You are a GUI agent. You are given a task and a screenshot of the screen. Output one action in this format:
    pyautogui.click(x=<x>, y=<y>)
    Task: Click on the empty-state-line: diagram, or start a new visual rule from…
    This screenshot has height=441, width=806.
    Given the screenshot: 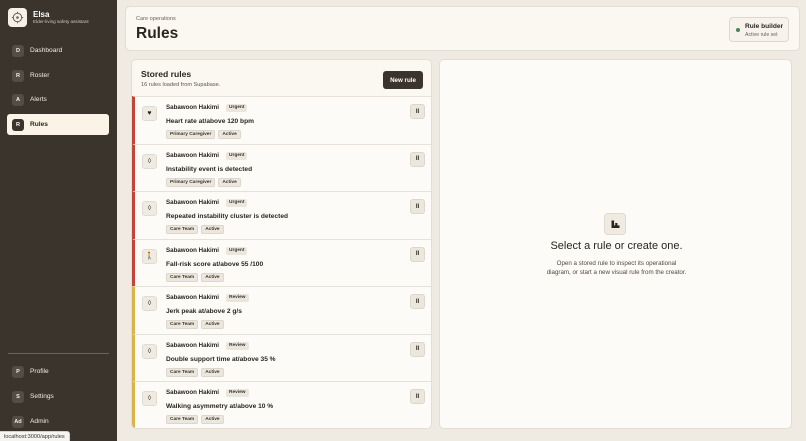 What is the action you would take?
    pyautogui.click(x=616, y=272)
    